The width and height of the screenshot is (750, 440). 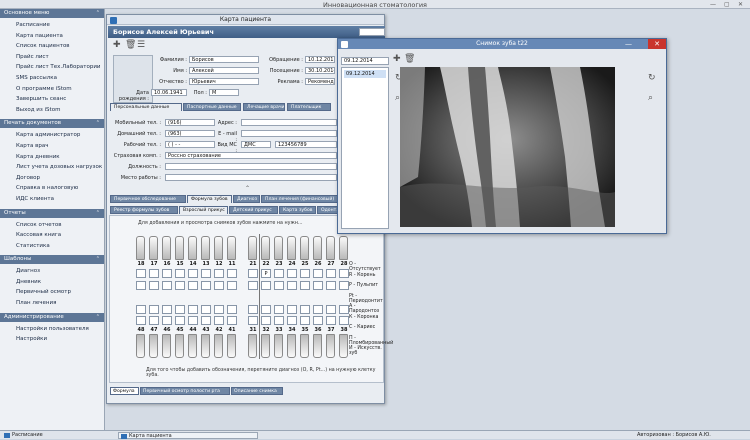 I want to click on sidebar-item: Прайс лист Тех.Лаборатории, so click(x=52, y=67).